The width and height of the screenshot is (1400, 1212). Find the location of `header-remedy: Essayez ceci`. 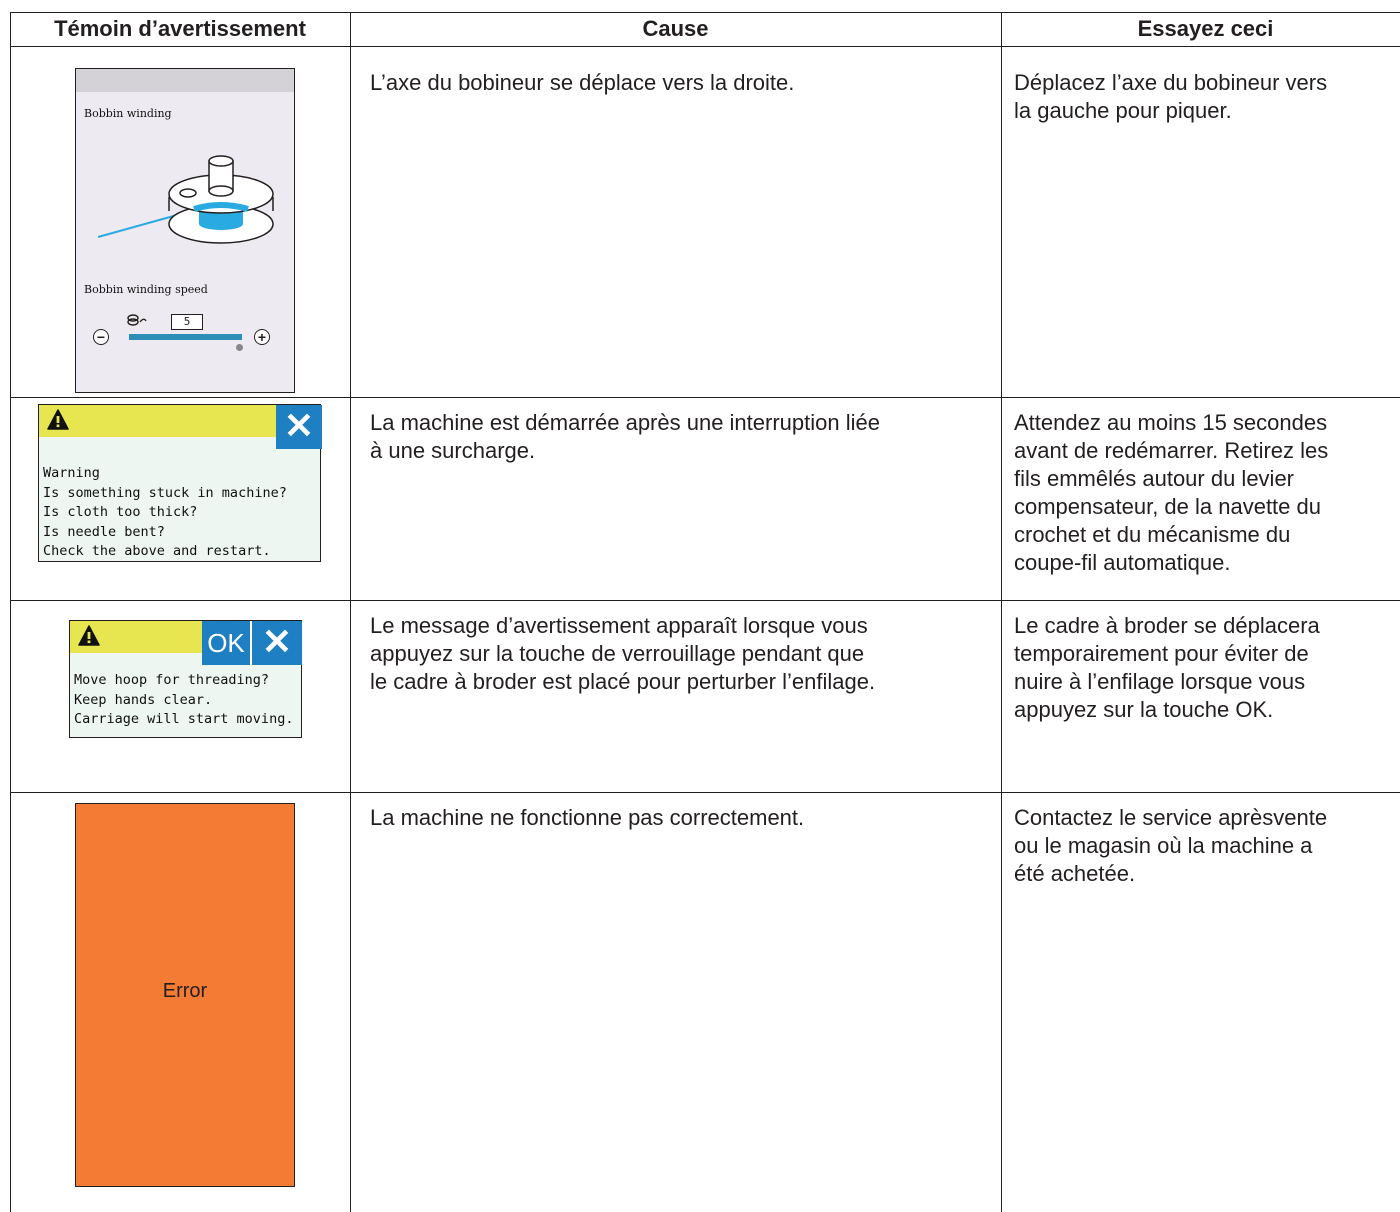

header-remedy: Essayez ceci is located at coordinates (1205, 28).